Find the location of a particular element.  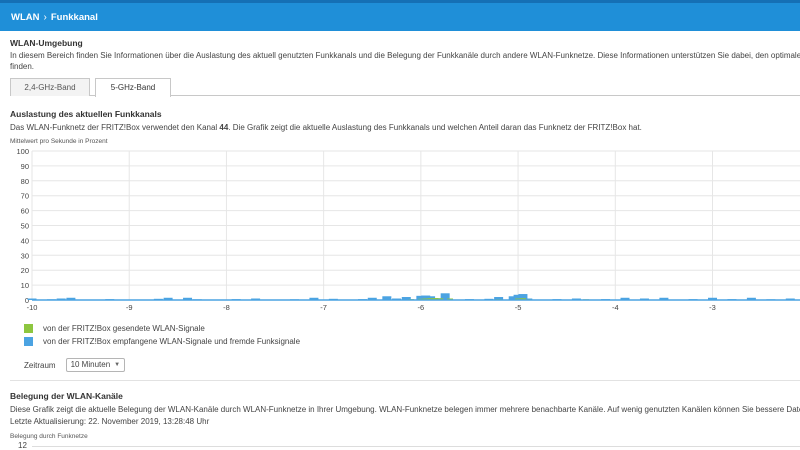

y-tick-label: 80 is located at coordinates (25, 181).